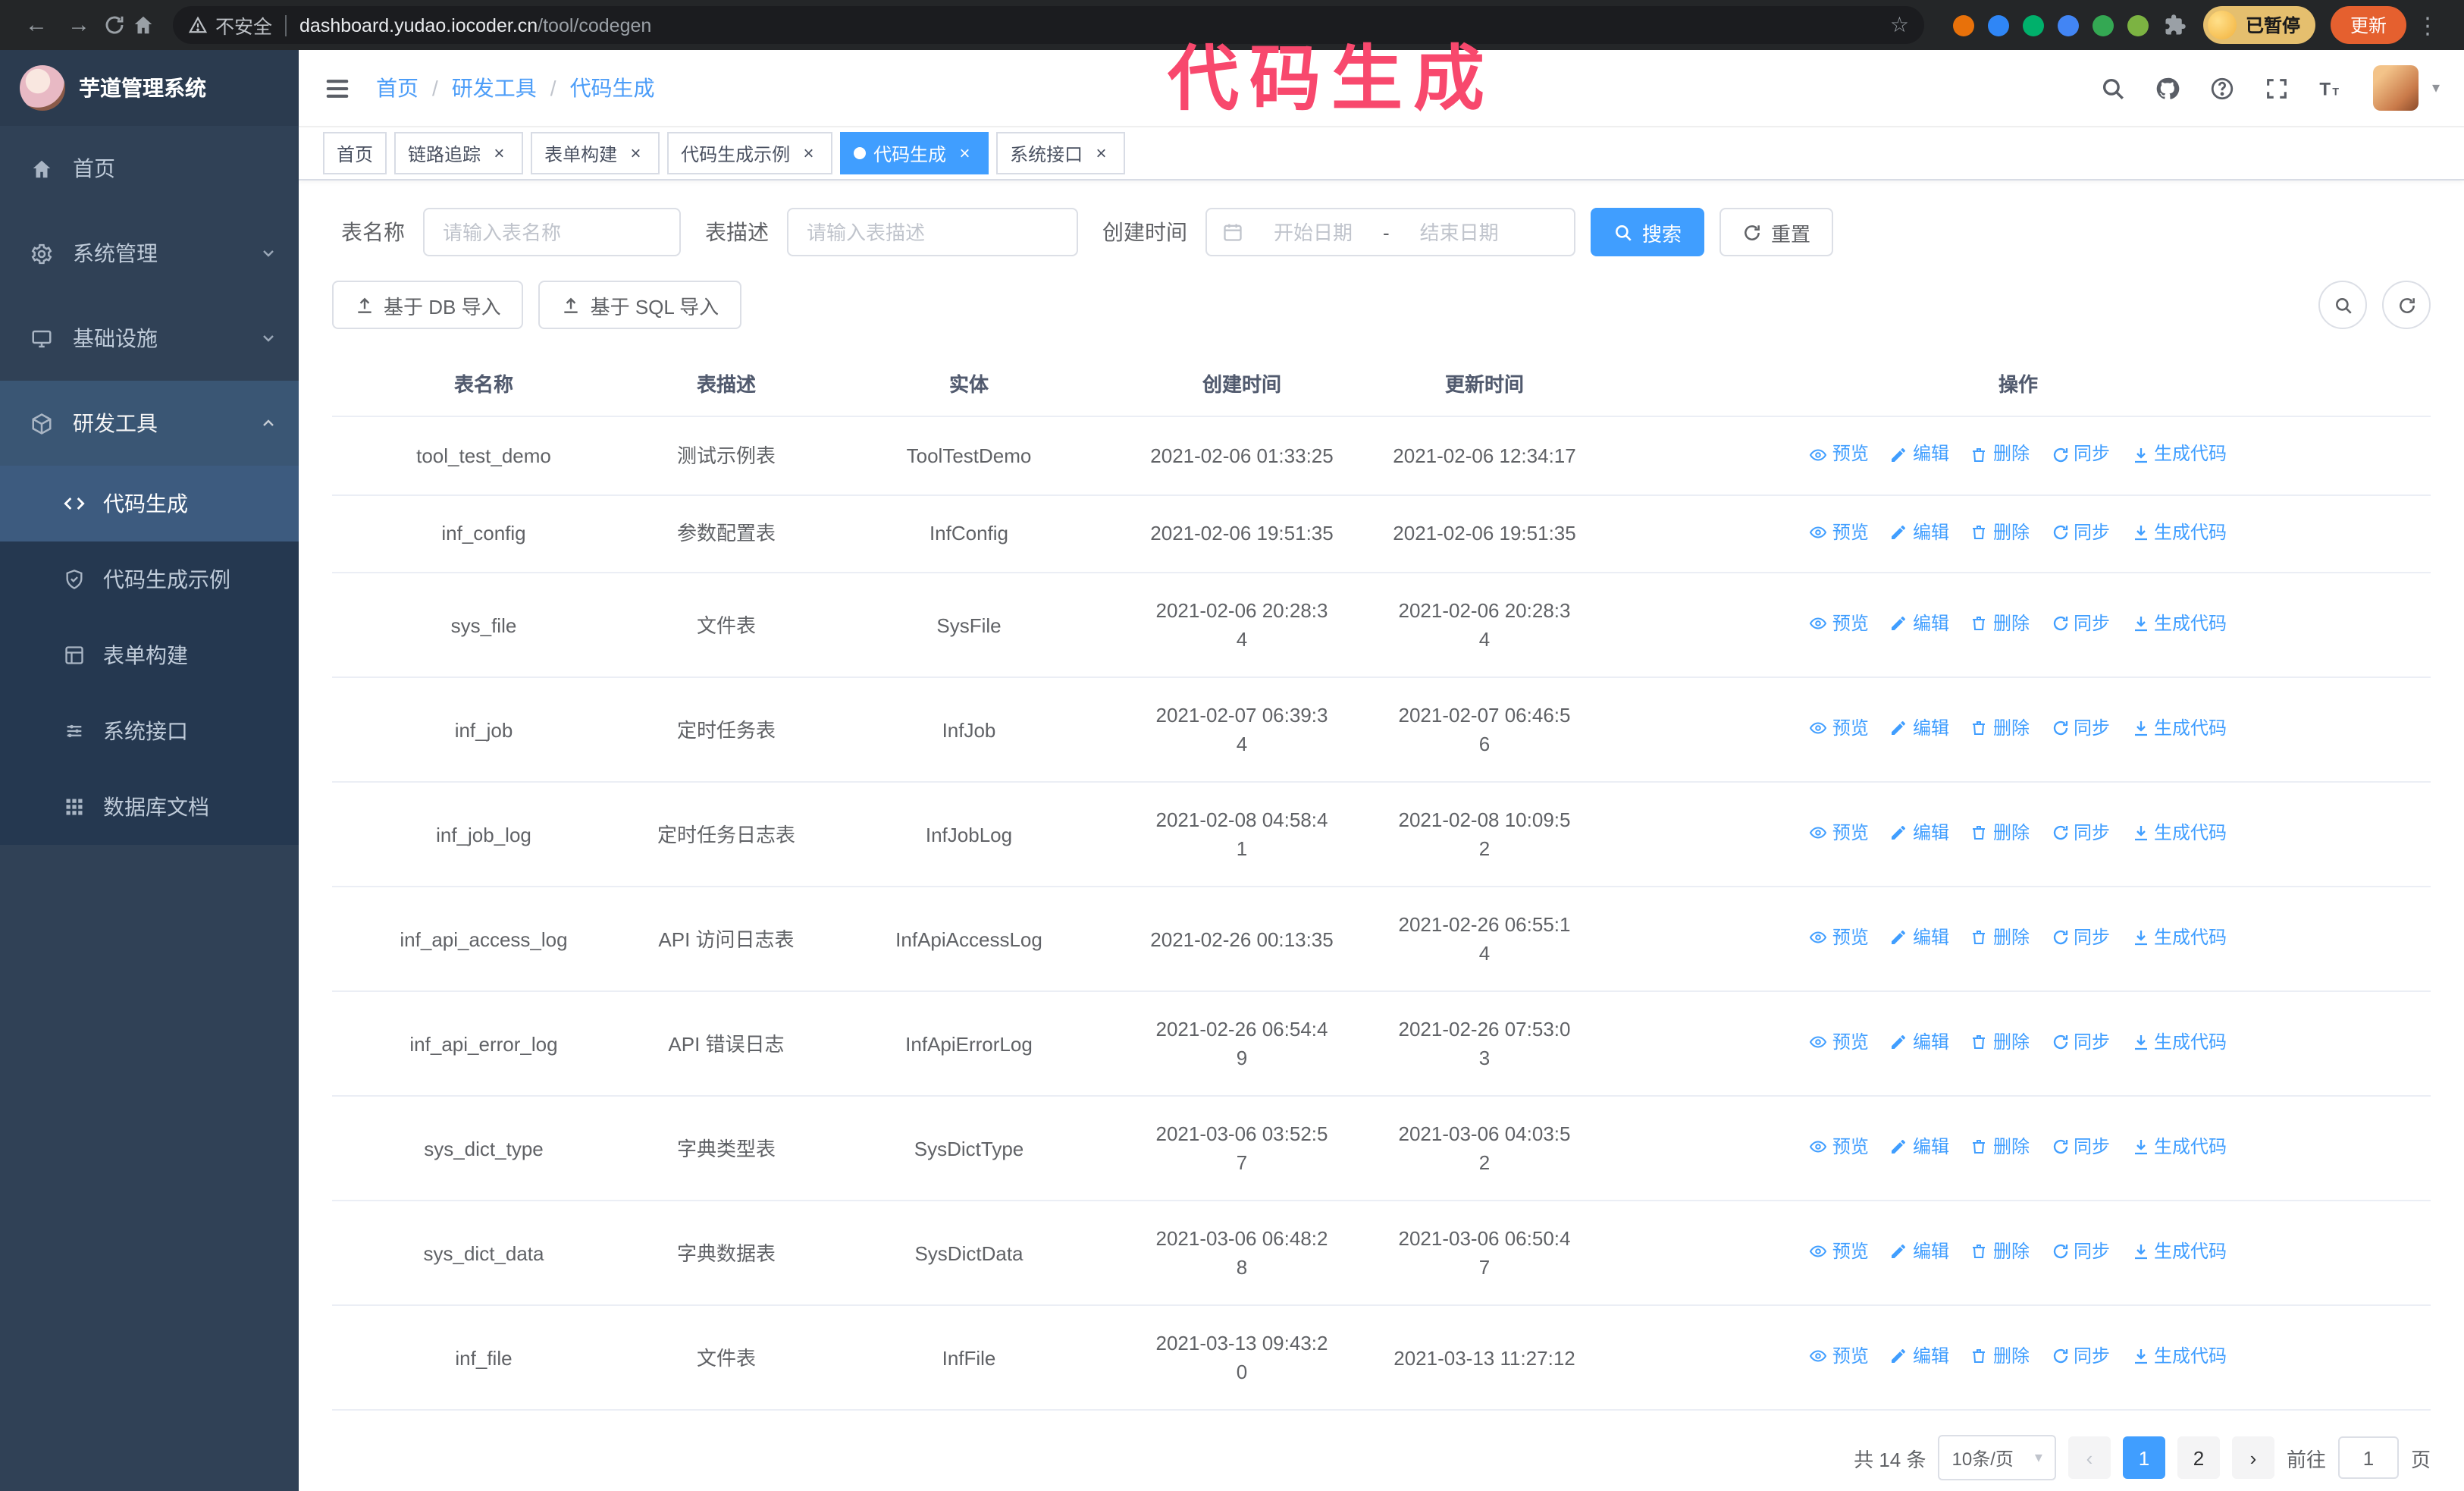 The height and width of the screenshot is (1491, 2464). What do you see at coordinates (2222, 88) in the screenshot?
I see `help-icon` at bounding box center [2222, 88].